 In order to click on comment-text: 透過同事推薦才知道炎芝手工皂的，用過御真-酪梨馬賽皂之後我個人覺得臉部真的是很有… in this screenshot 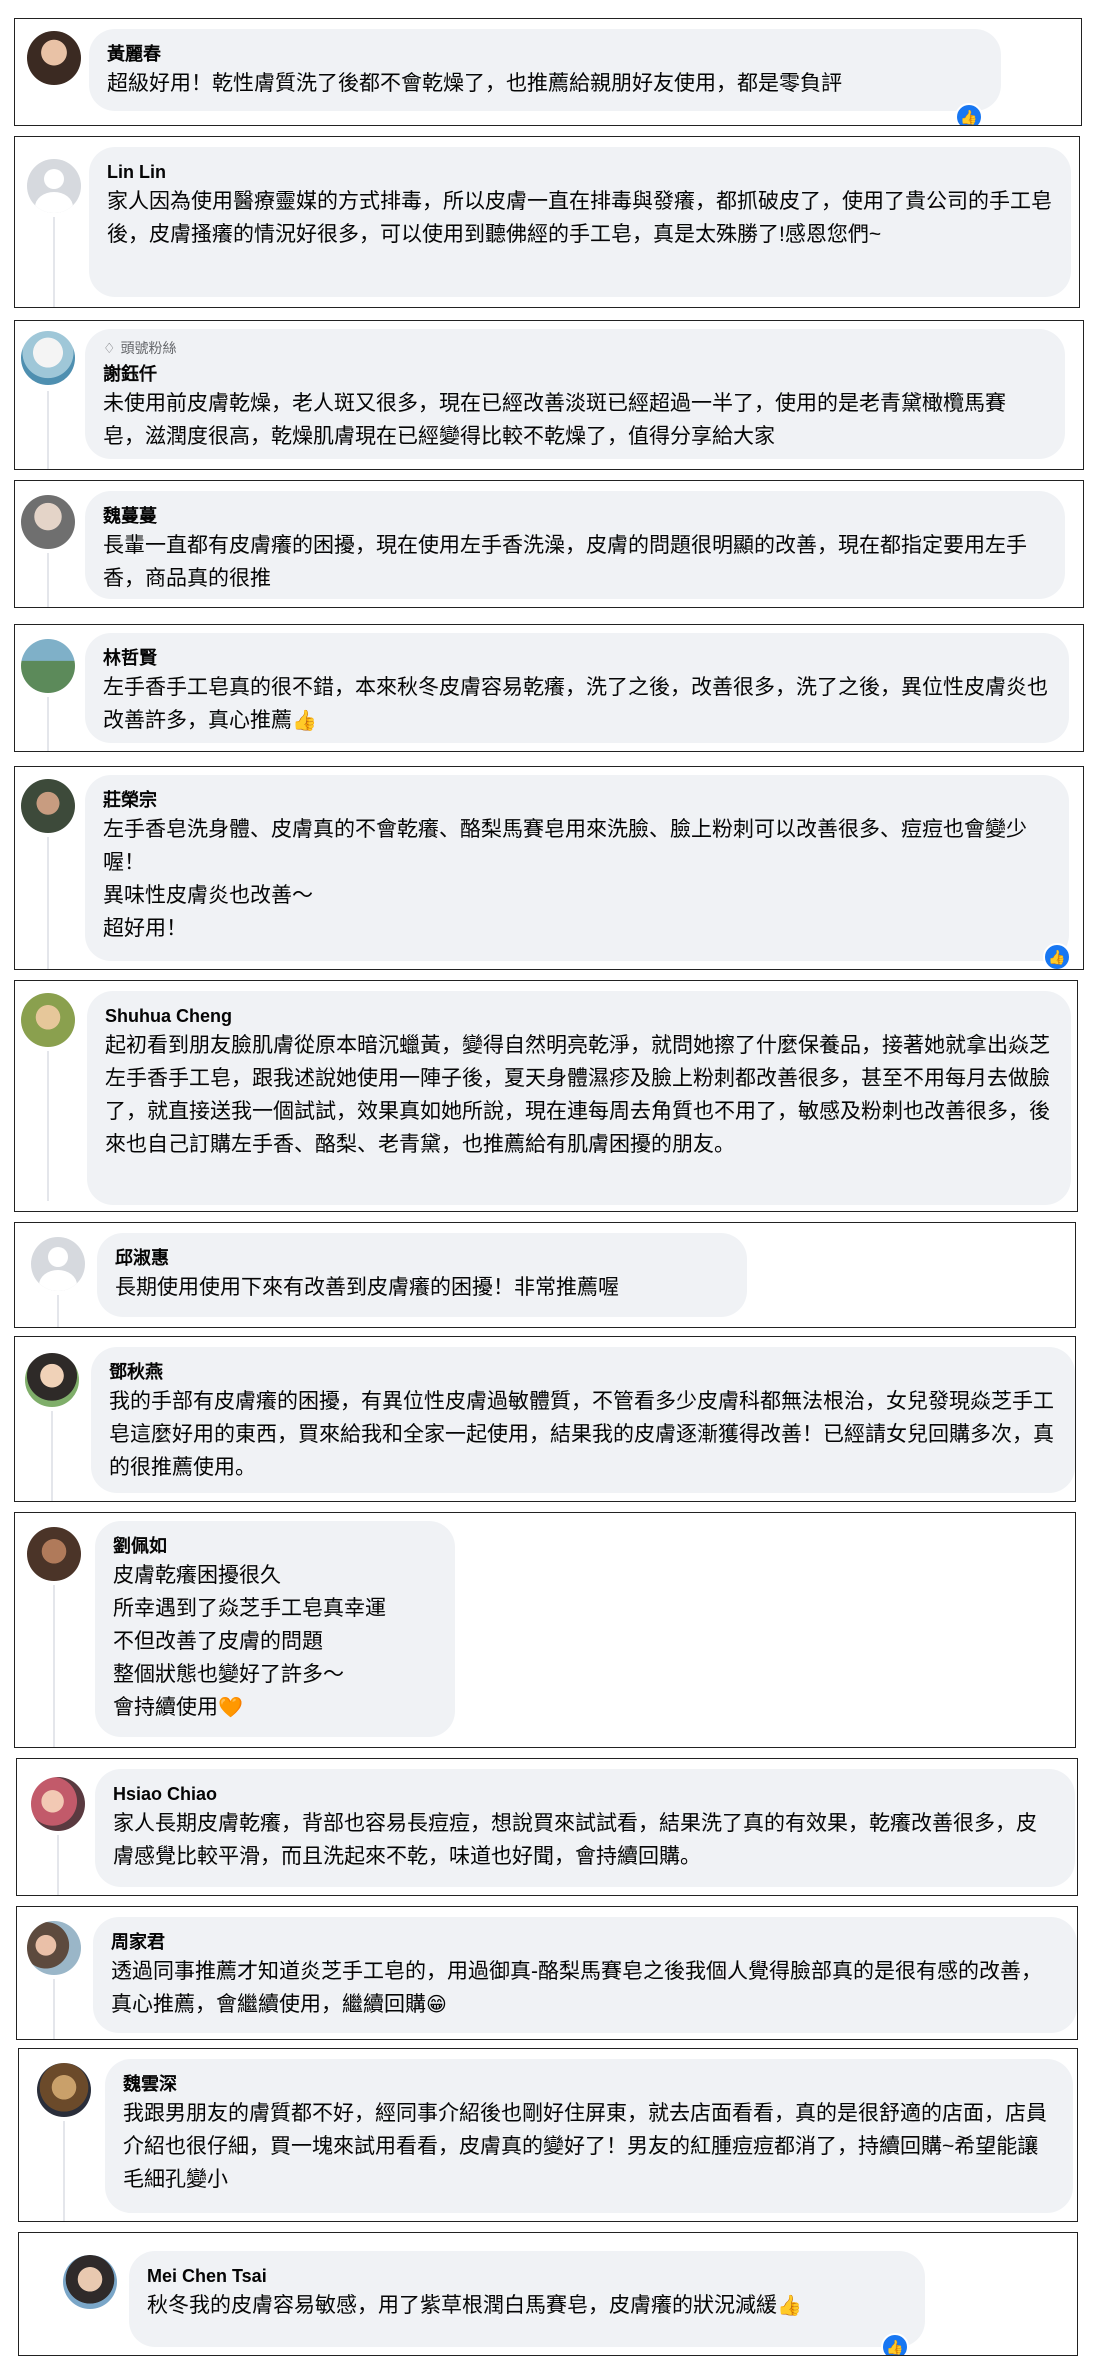, I will do `click(585, 1988)`.